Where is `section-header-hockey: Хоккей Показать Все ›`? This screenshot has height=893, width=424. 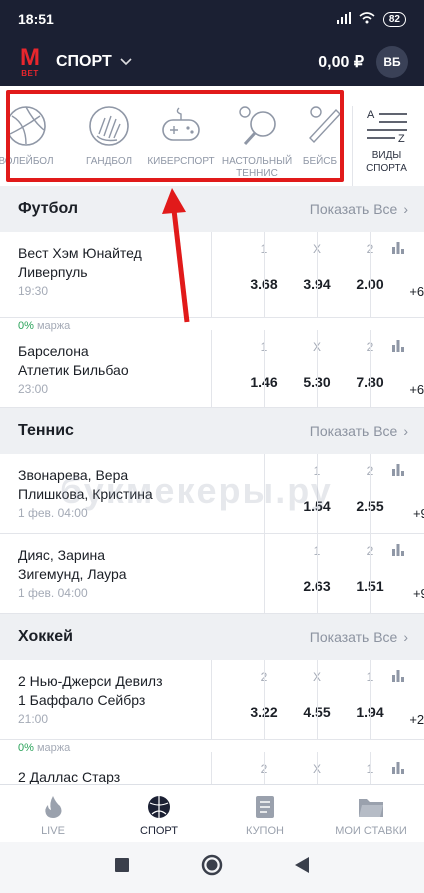 section-header-hockey: Хоккей Показать Все › is located at coordinates (212, 637).